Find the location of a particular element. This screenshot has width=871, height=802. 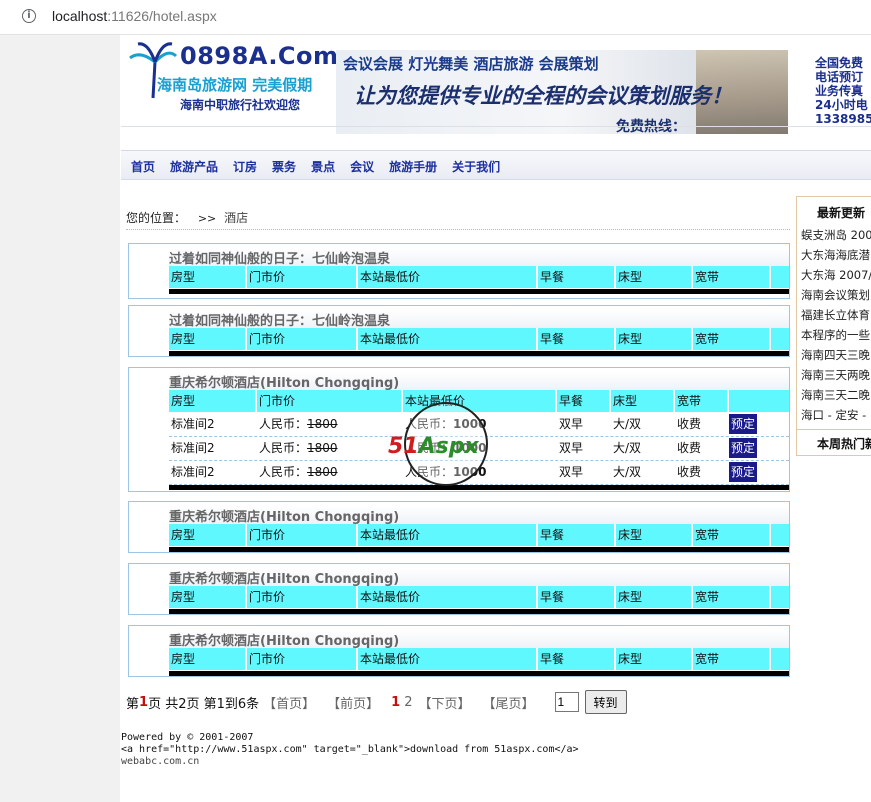

latest-update-link: 海口 - 定安 - is located at coordinates (836, 415).